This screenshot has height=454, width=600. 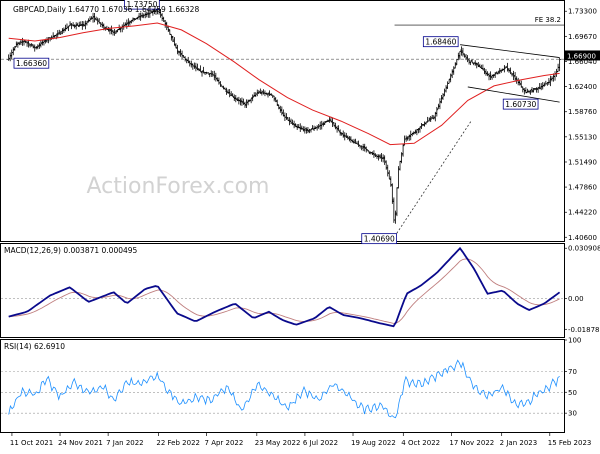 I want to click on y-tick-label: 70, so click(x=572, y=372).